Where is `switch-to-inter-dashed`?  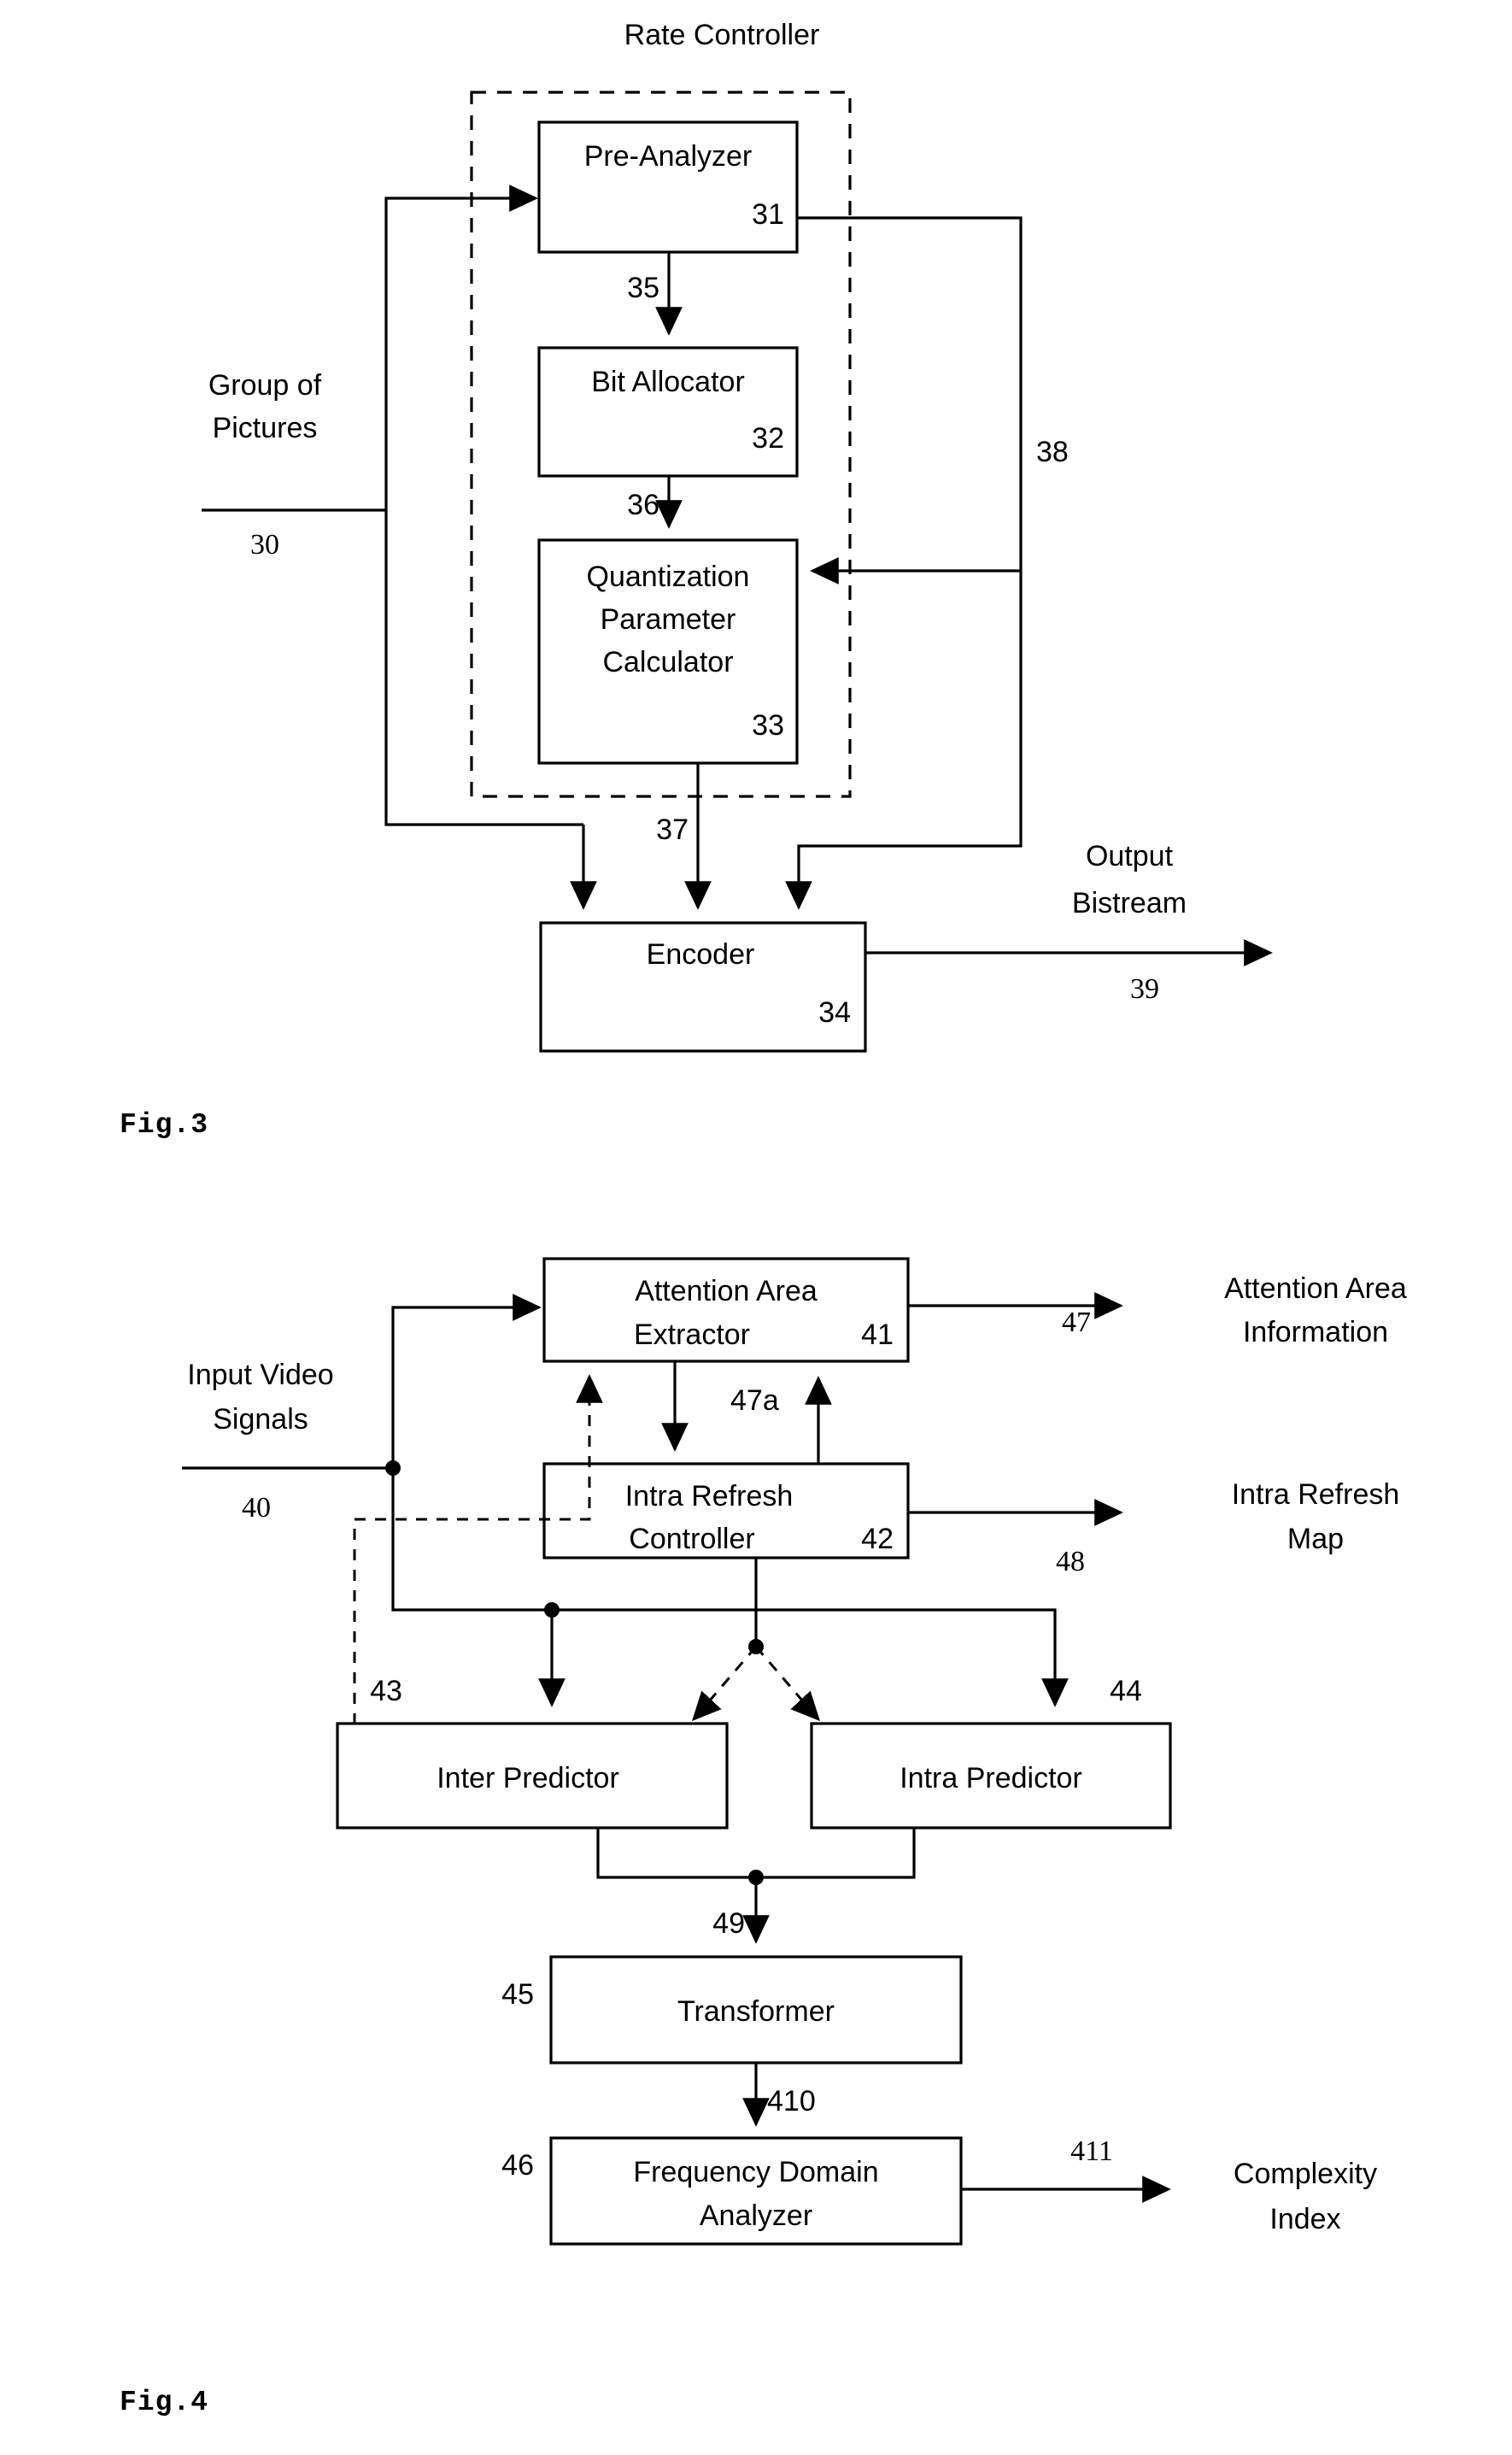
switch-to-inter-dashed is located at coordinates (727, 1680).